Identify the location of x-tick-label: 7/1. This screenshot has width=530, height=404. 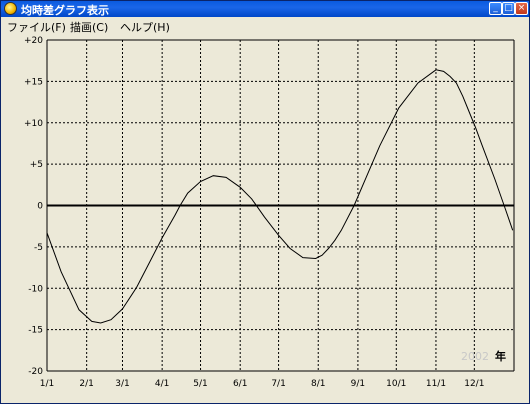
(278, 384).